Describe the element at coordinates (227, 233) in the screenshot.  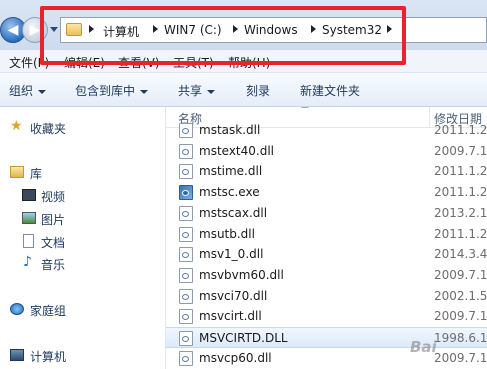
I see `file-name: msutb.dll` at that location.